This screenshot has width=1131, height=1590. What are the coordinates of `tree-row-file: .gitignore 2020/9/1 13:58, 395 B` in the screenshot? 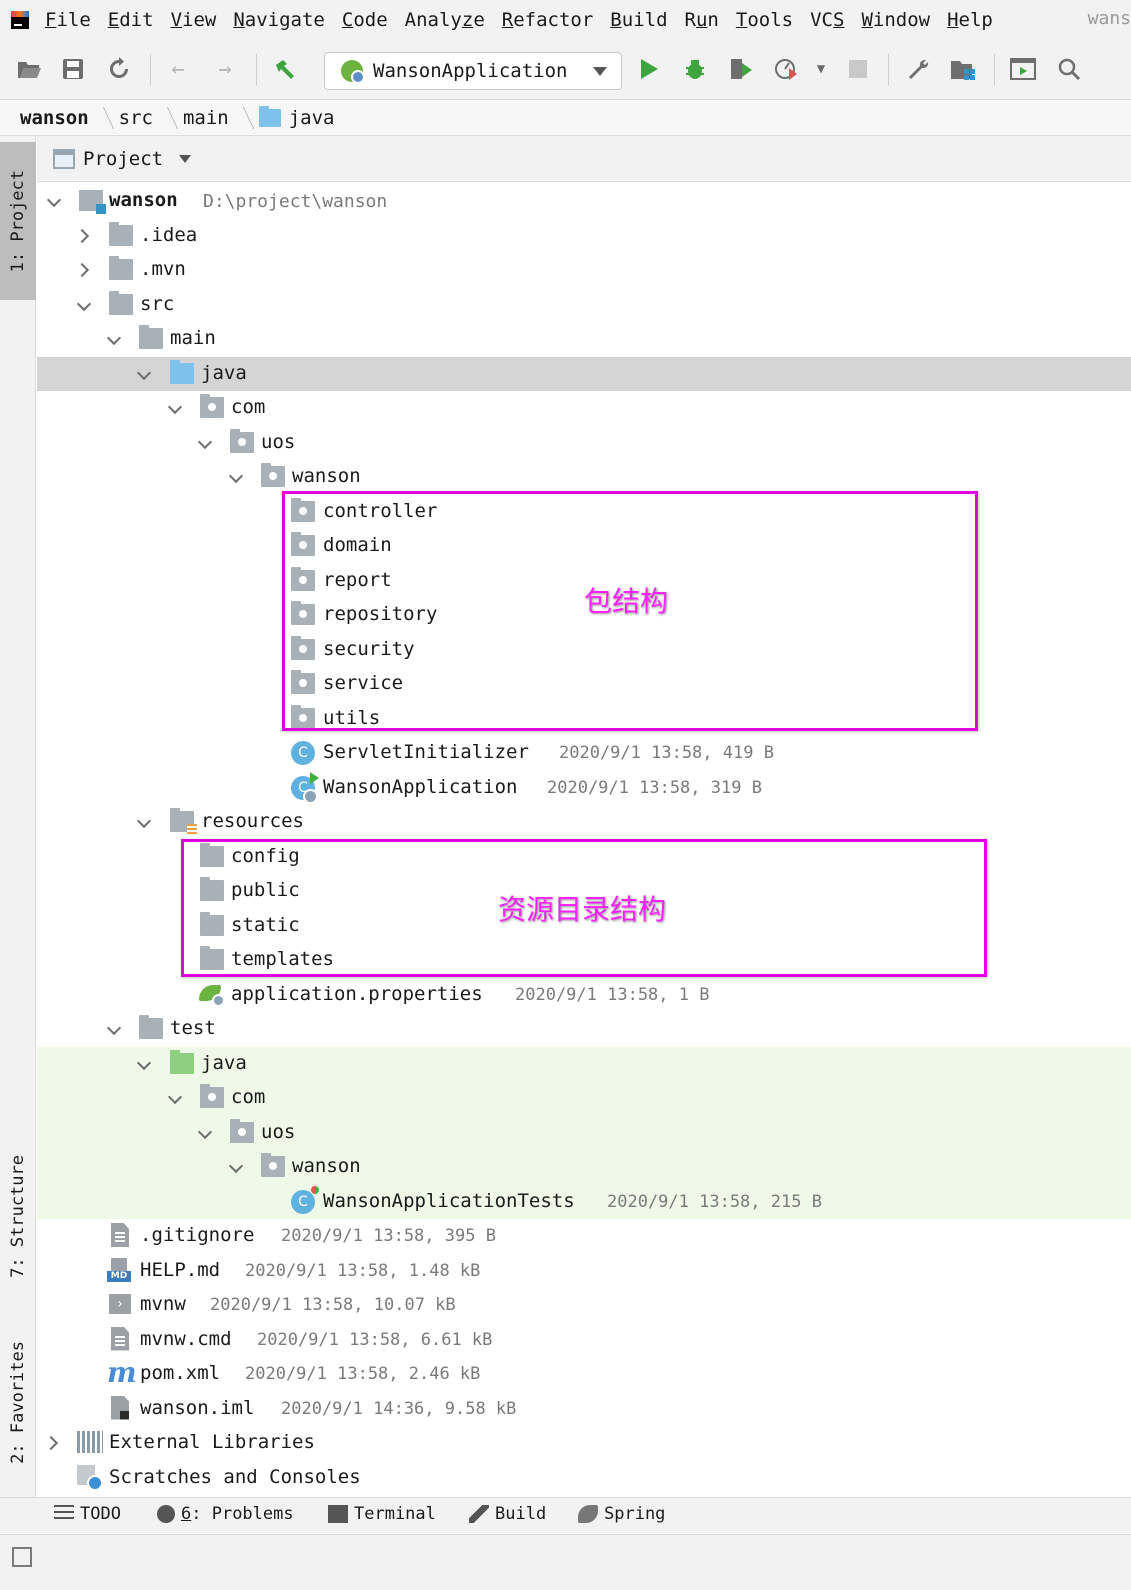 It's located at (584, 1236).